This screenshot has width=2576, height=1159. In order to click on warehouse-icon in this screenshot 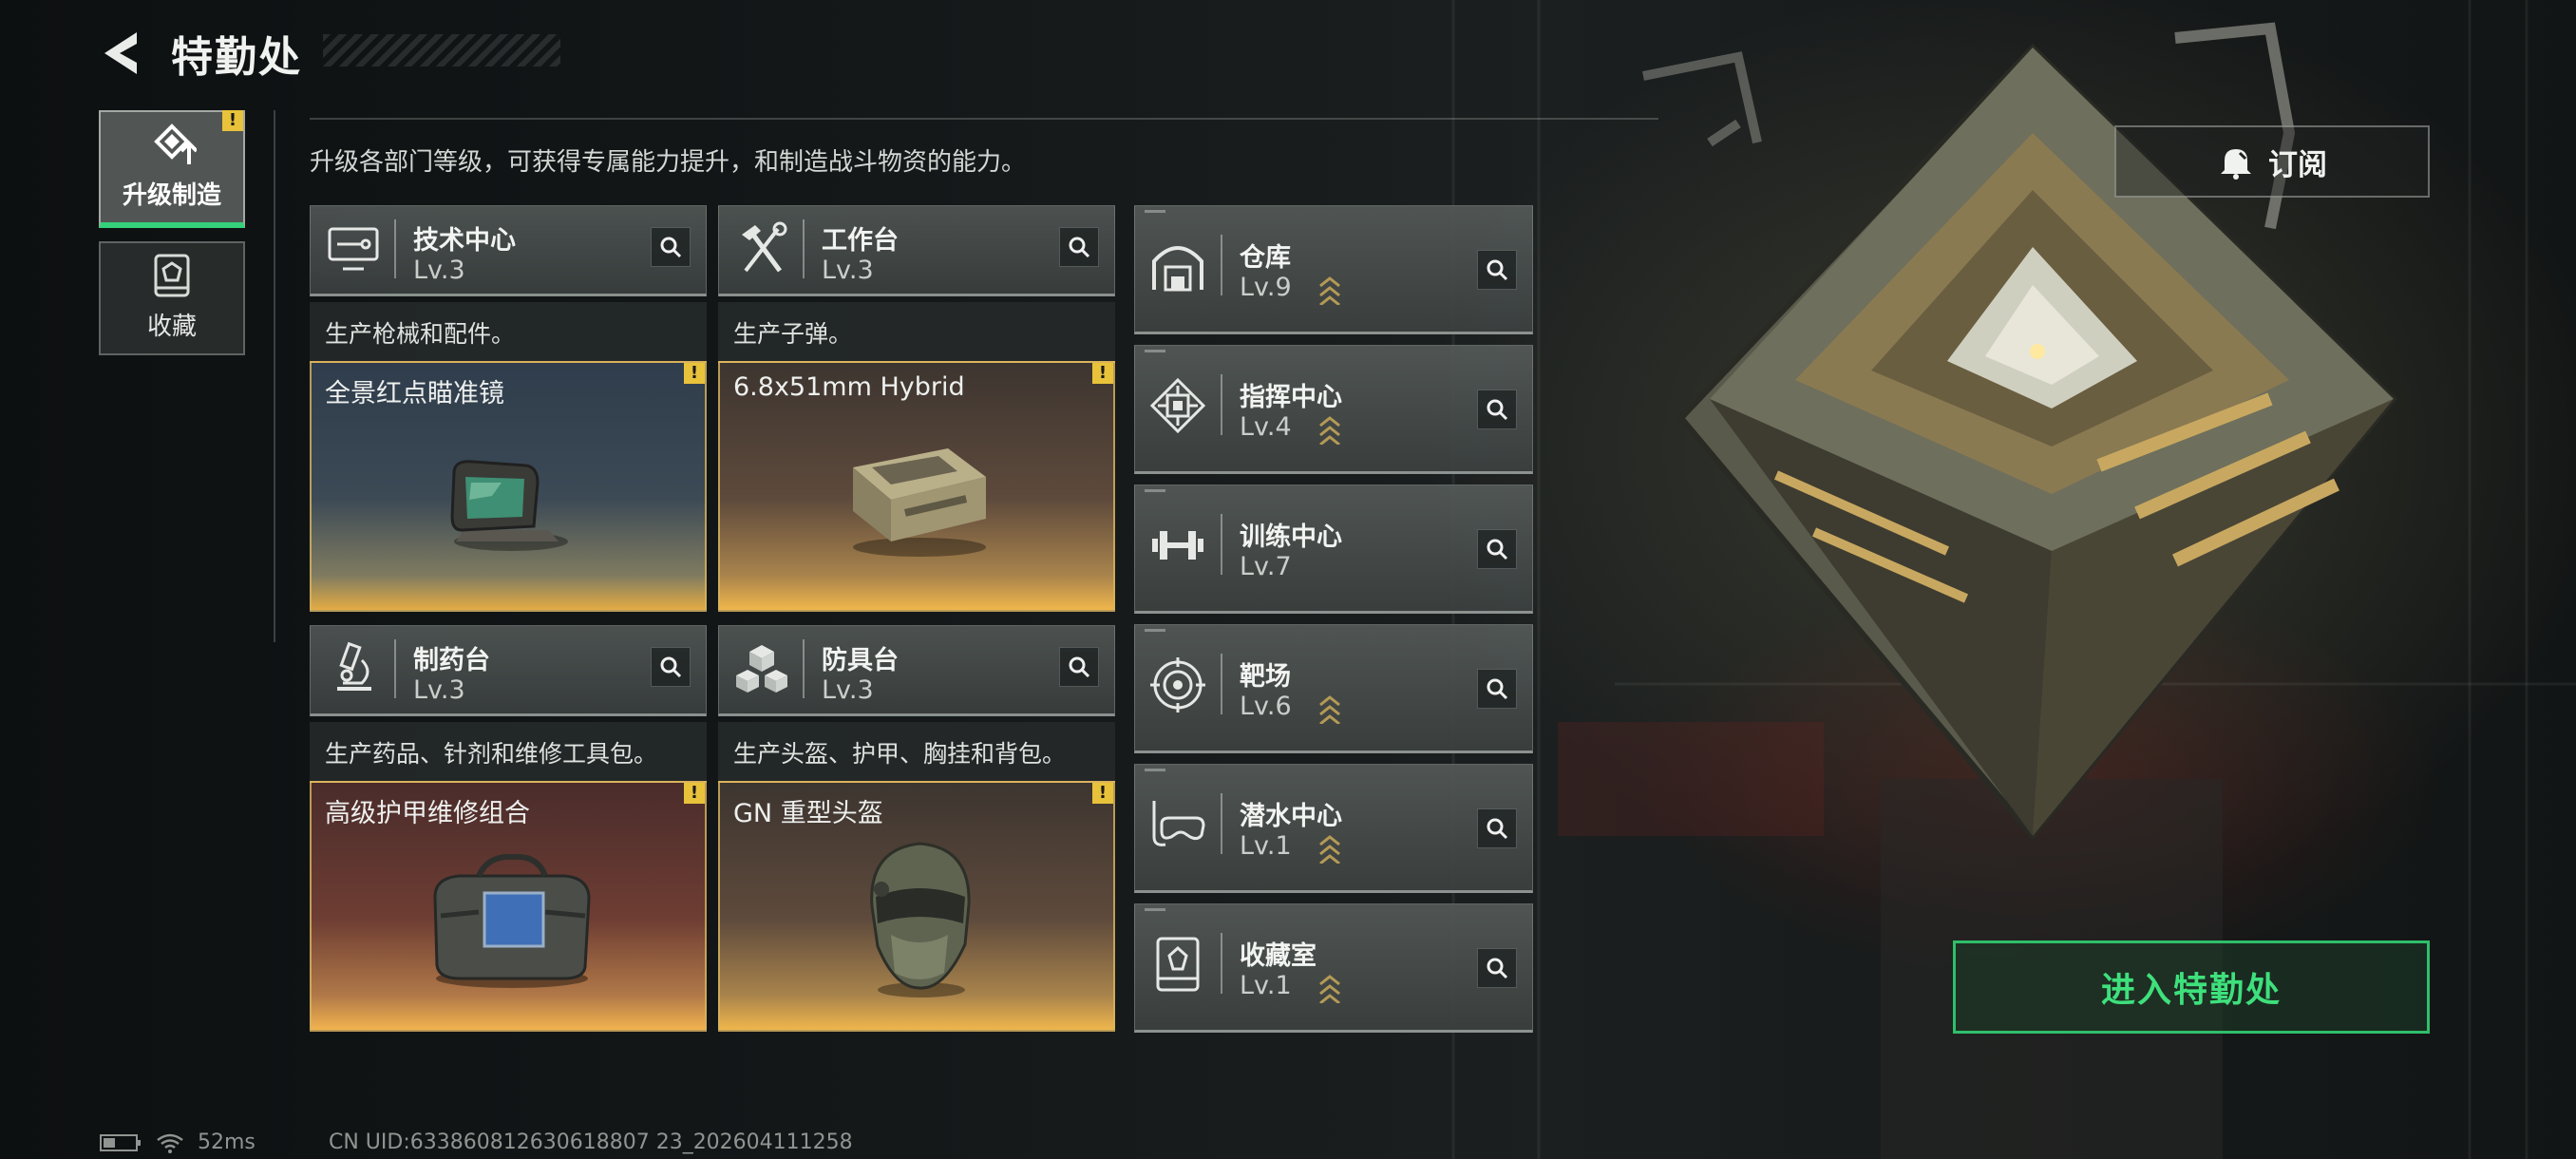, I will do `click(1177, 269)`.